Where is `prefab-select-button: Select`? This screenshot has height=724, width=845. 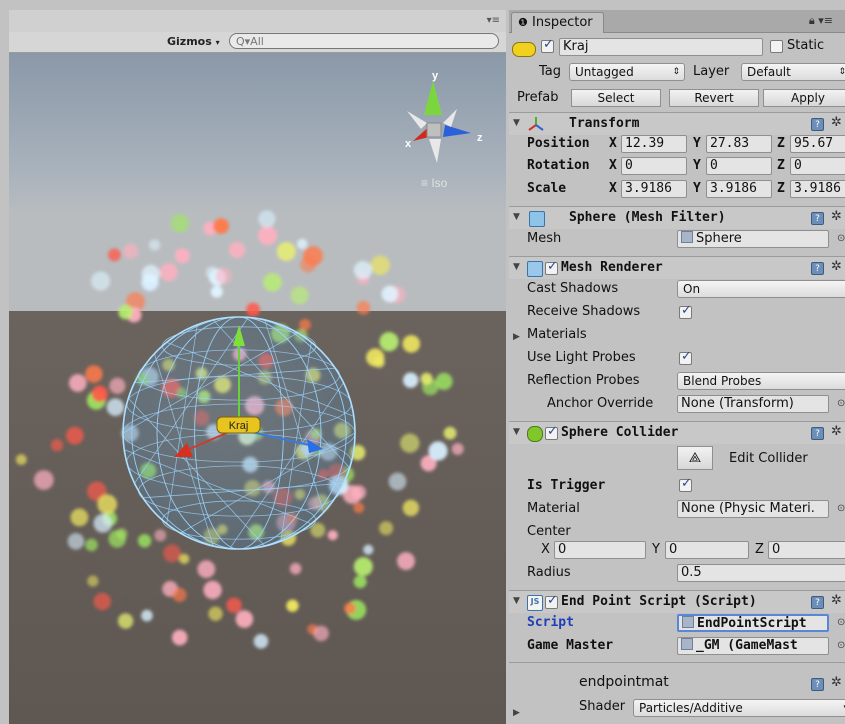
prefab-select-button: Select is located at coordinates (616, 98).